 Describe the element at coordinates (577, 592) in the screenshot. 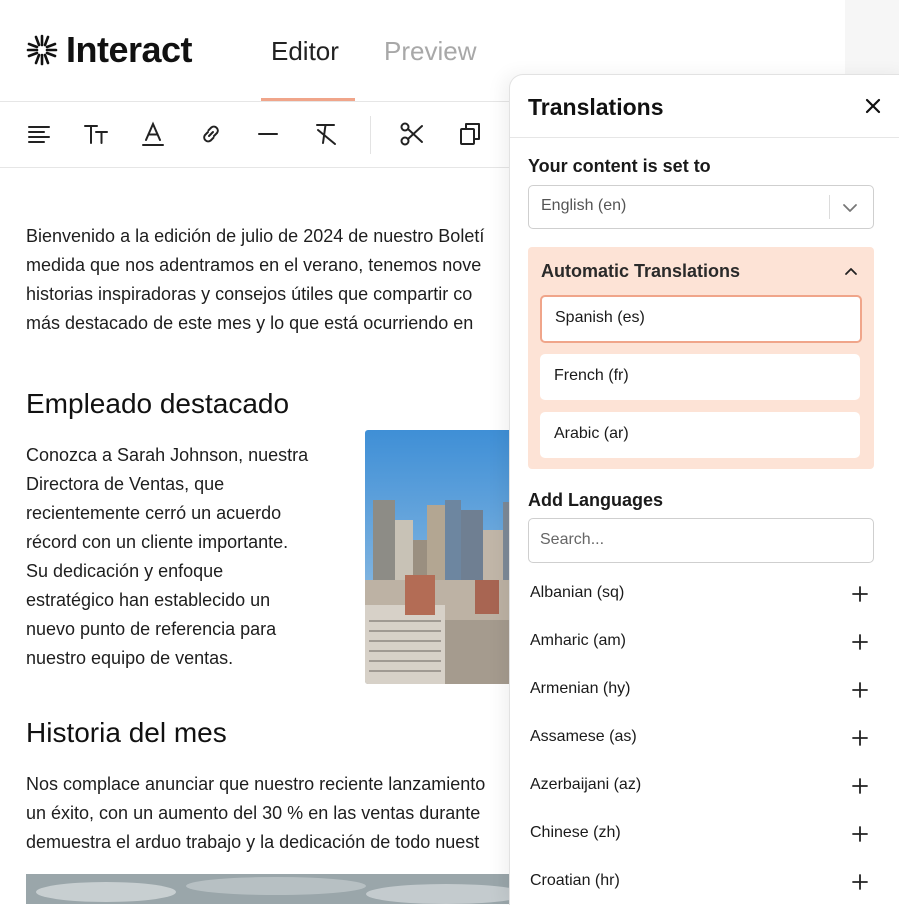

I see `language-name: Albanian (sq)` at that location.